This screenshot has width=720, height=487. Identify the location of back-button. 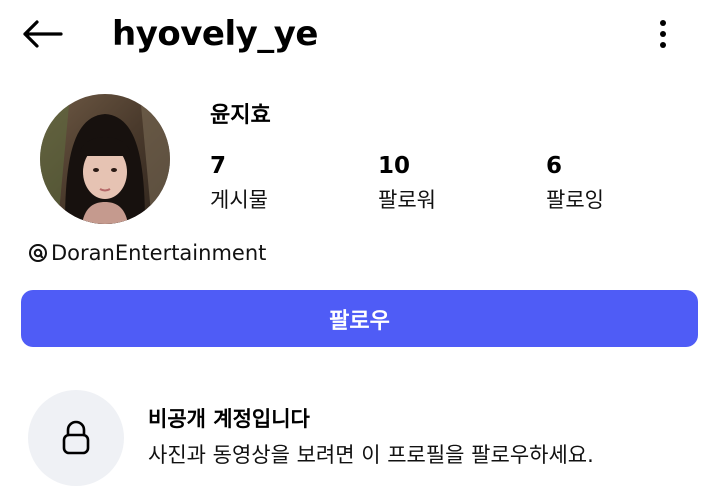
(42, 34).